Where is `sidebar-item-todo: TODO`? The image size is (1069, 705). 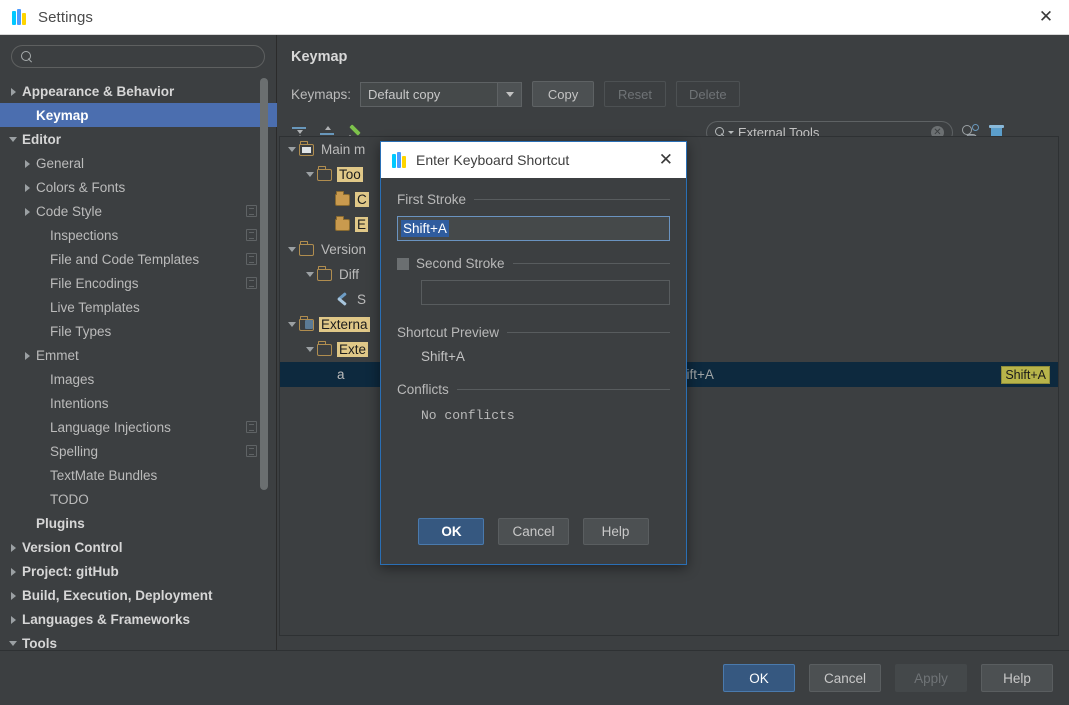
sidebar-item-todo: TODO is located at coordinates (138, 499).